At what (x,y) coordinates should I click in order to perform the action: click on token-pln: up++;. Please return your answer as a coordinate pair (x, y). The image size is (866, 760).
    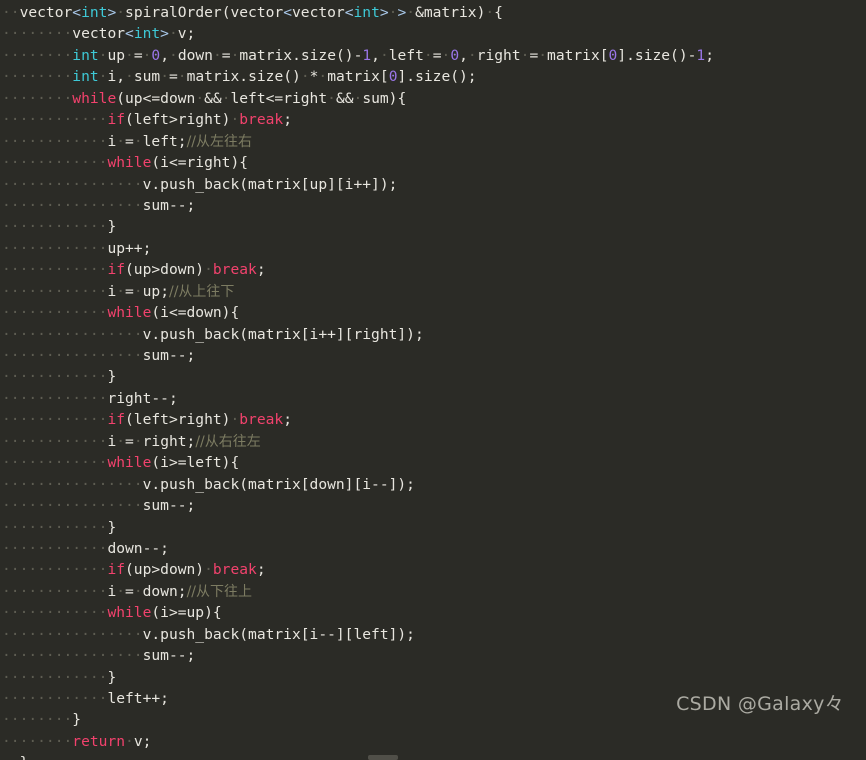
    Looking at the image, I should click on (129, 248).